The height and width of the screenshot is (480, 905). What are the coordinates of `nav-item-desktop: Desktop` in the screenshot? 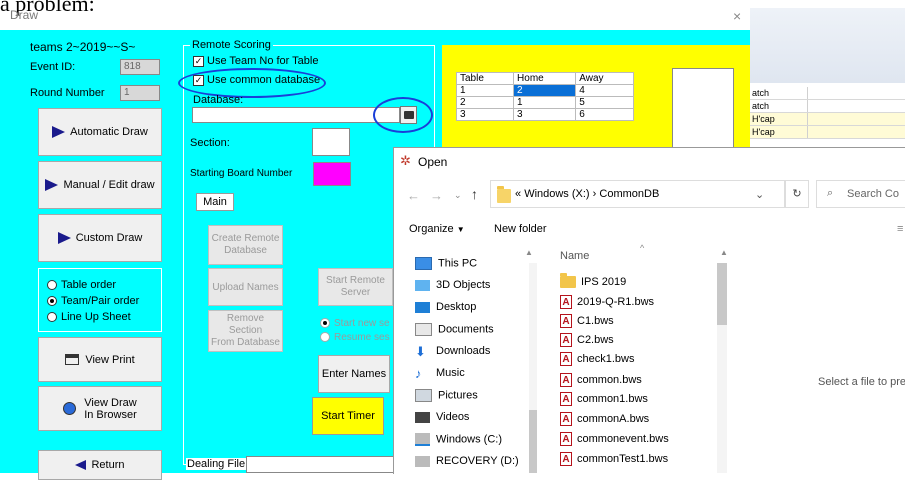 It's located at (445, 307).